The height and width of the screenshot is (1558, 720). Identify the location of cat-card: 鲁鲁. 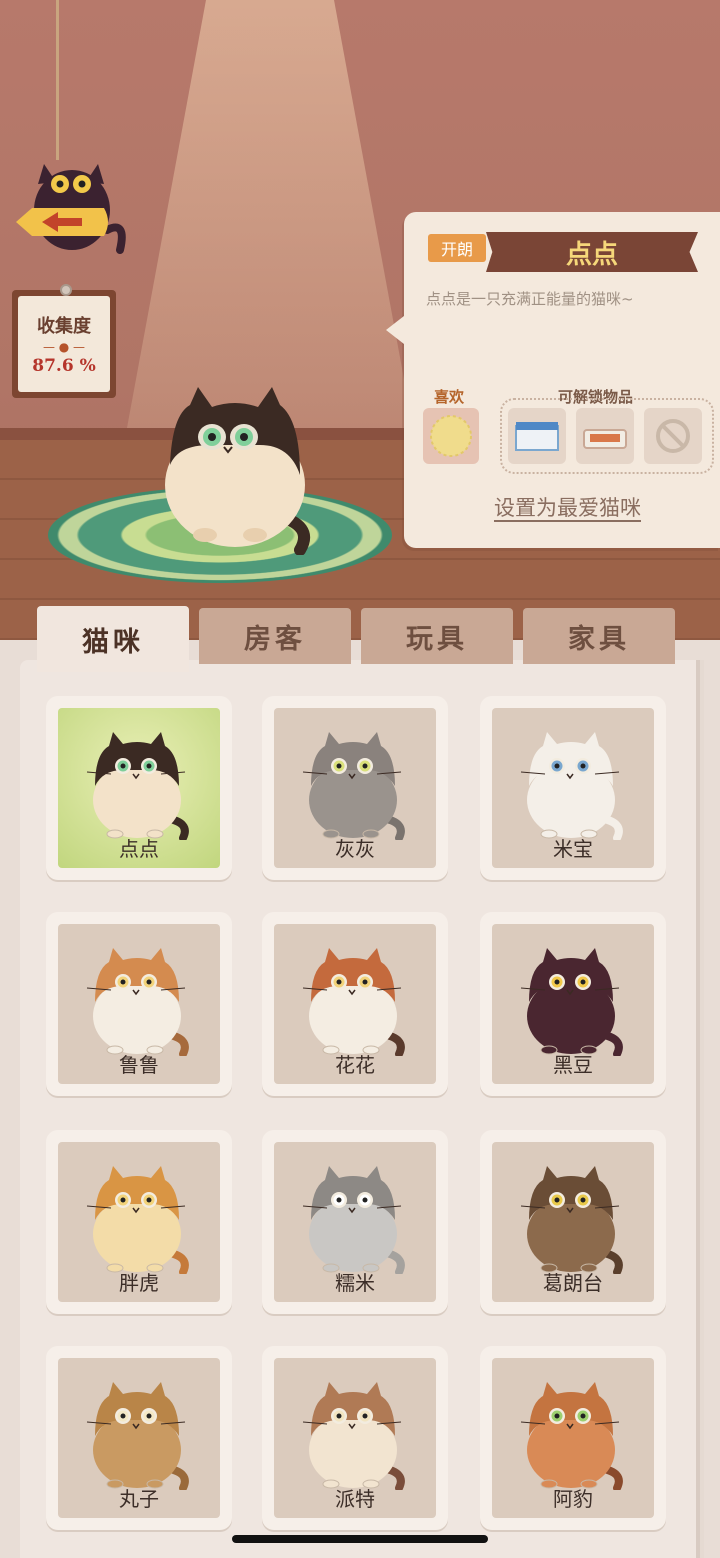
(139, 1004).